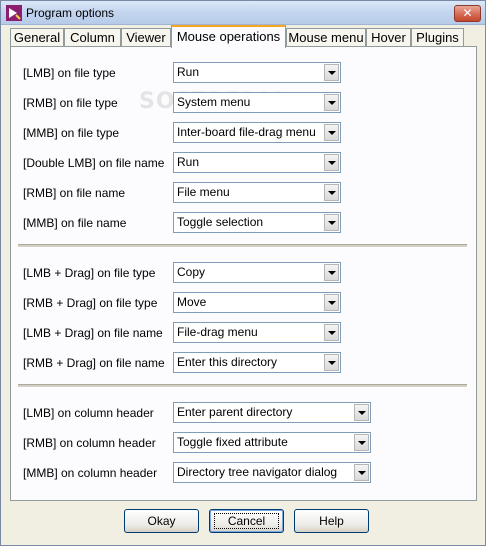 The height and width of the screenshot is (546, 486). I want to click on cancel-button: Cancel, so click(246, 521).